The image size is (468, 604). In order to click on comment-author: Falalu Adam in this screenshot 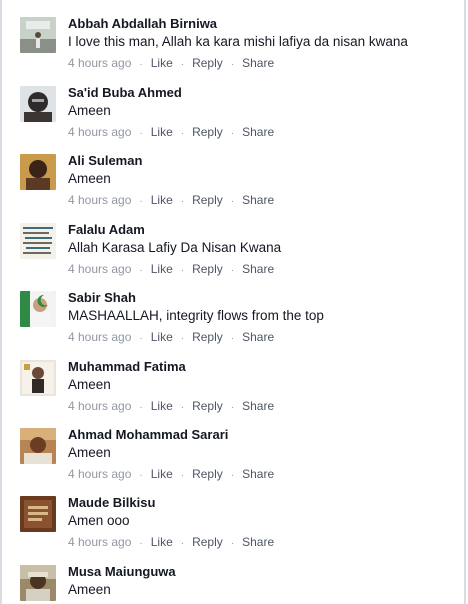, I will do `click(106, 229)`.